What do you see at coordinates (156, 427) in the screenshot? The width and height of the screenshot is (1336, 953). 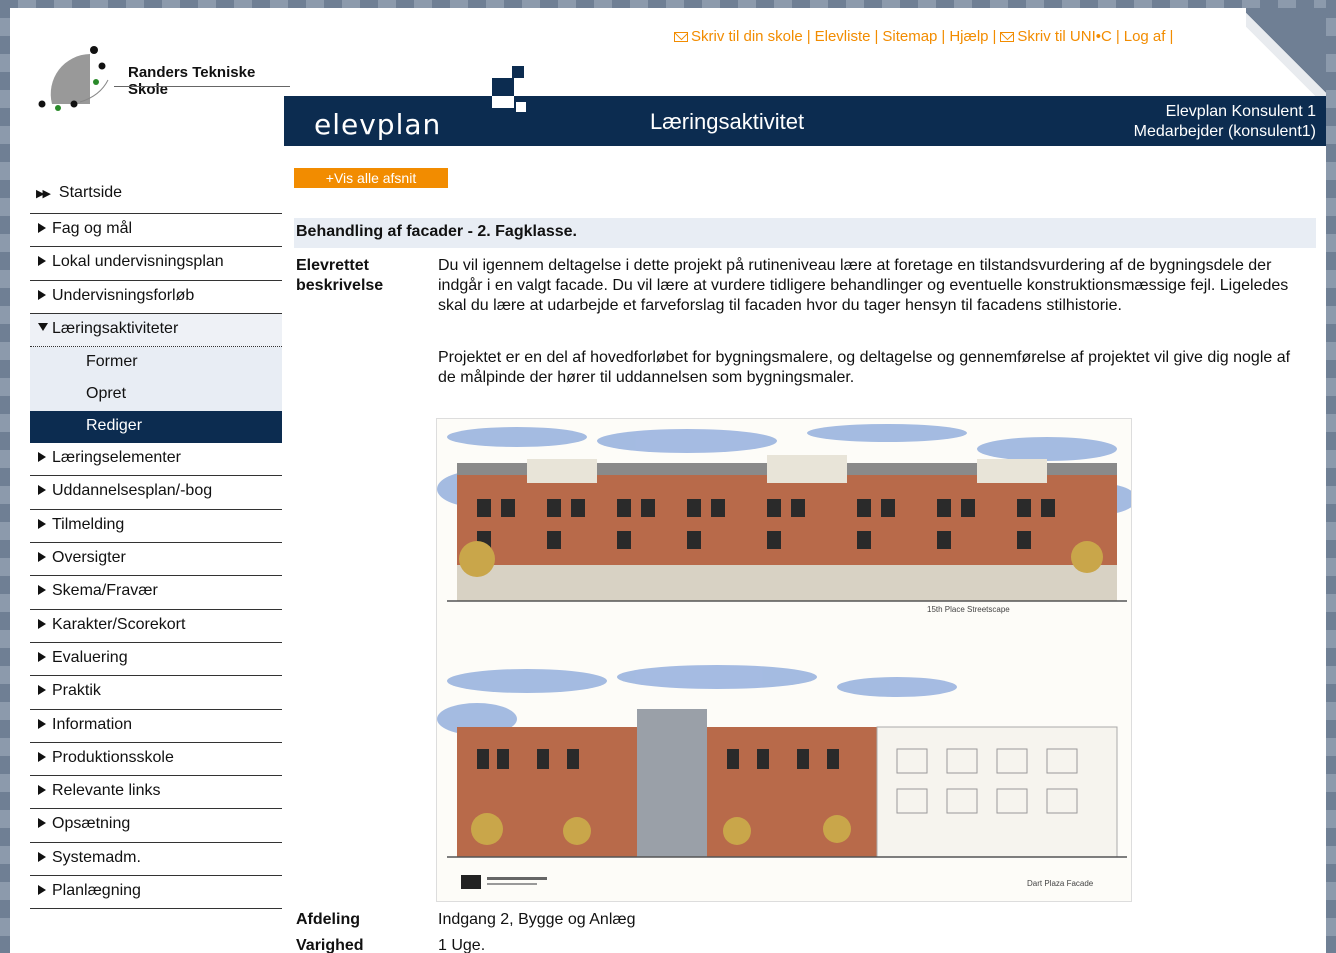 I see `sidebar-subitem-rediger: Rediger` at bounding box center [156, 427].